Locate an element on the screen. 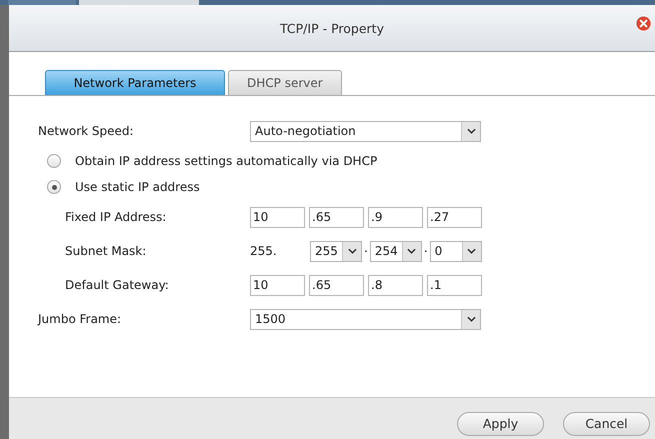  jumbo-frame-dropdown: 1500 is located at coordinates (365, 319).